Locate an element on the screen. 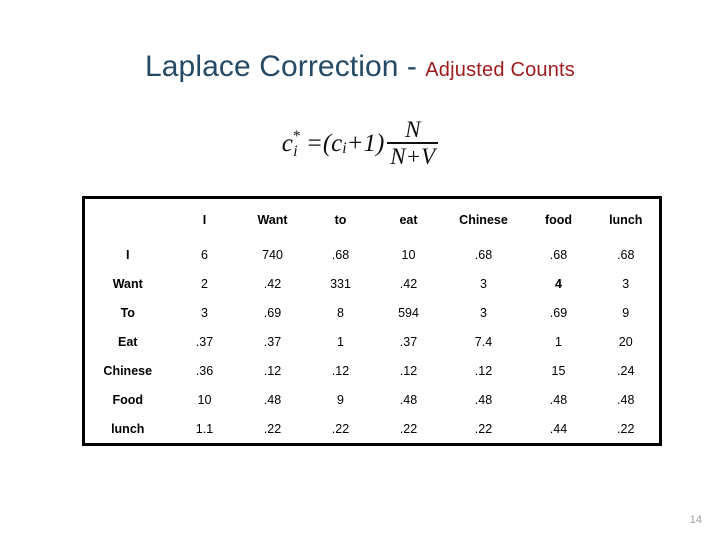 The width and height of the screenshot is (720, 540). column-header-lunch: lunch is located at coordinates (626, 219).